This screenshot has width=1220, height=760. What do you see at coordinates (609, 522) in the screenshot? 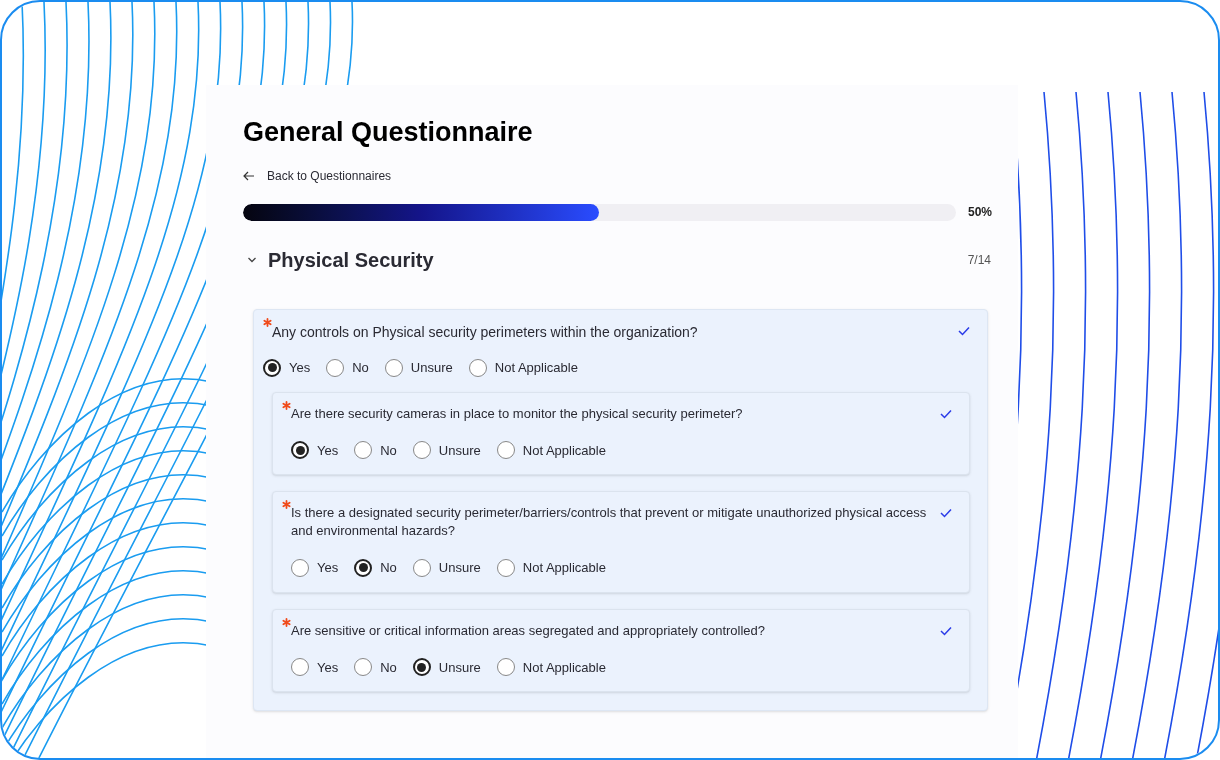
I see `question-text: Is there a designated security perimeter/barriers/controls that prevent or mitigate unauthorized physical access and environmental hazards?` at bounding box center [609, 522].